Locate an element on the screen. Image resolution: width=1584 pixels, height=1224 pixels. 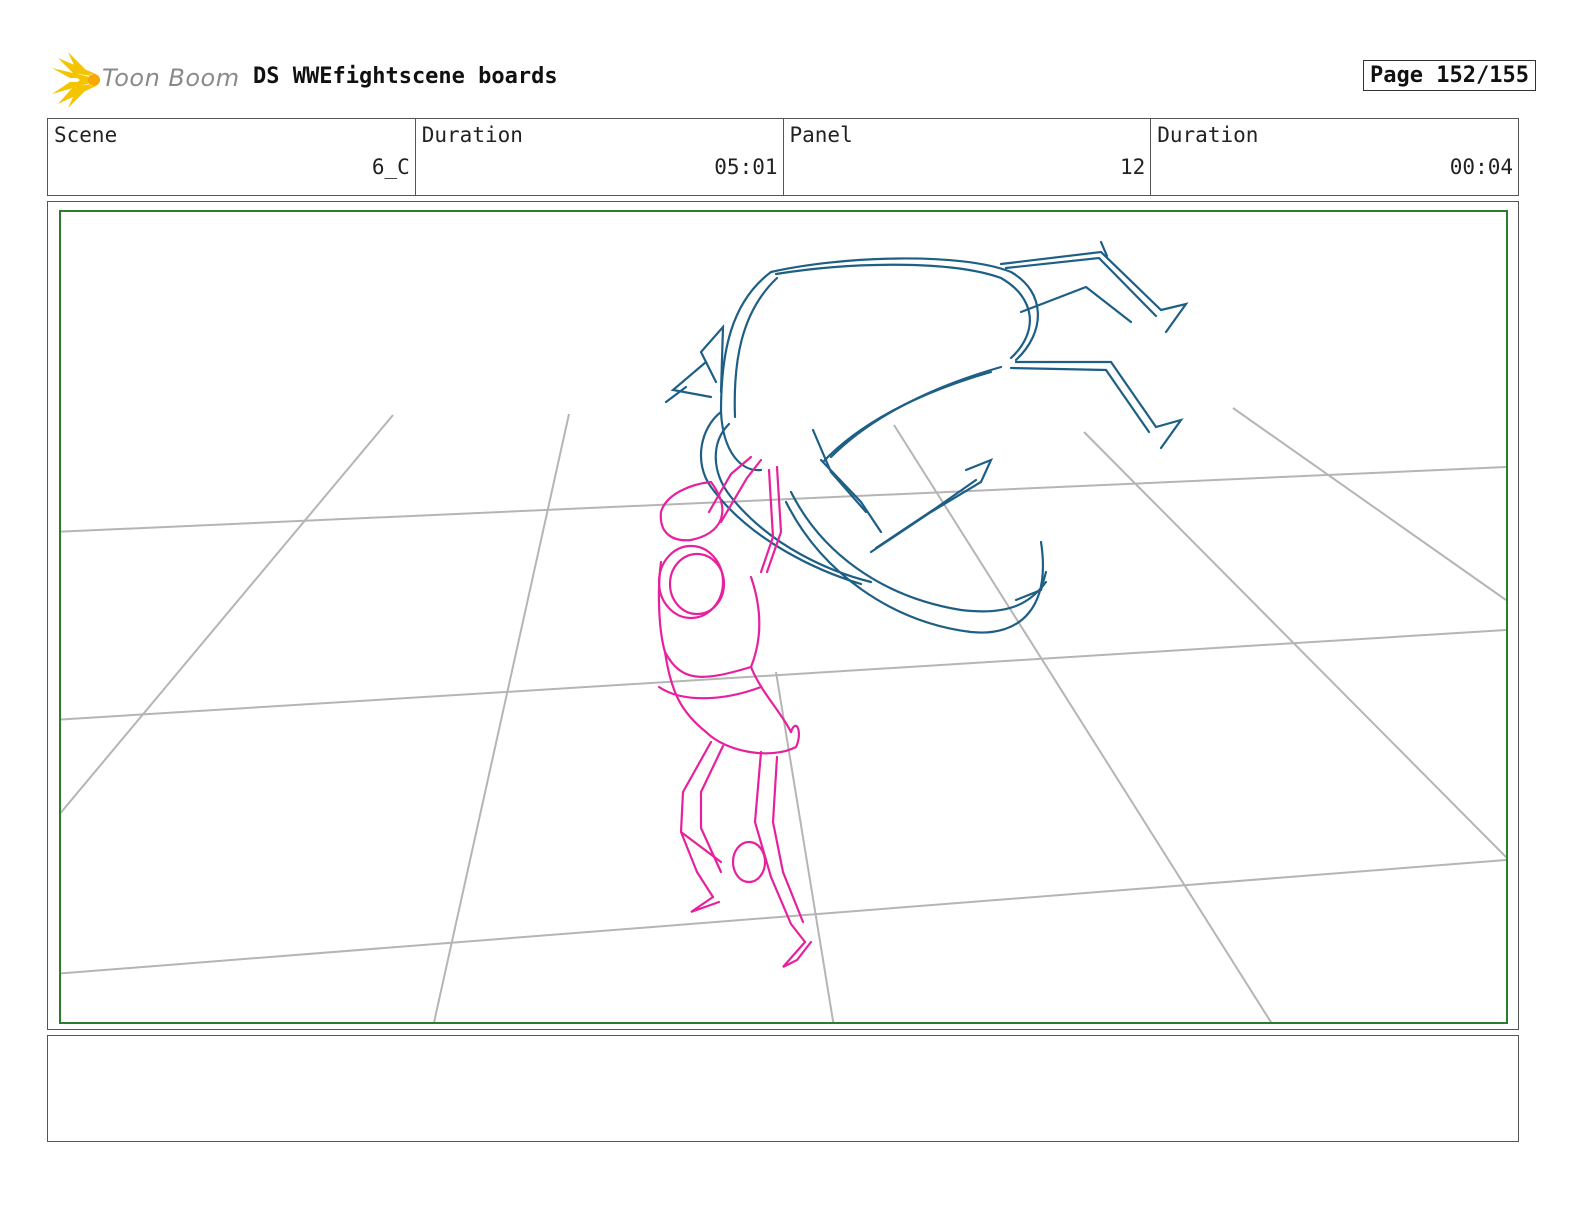
lifting-figure-sketch is located at coordinates (735, 711).